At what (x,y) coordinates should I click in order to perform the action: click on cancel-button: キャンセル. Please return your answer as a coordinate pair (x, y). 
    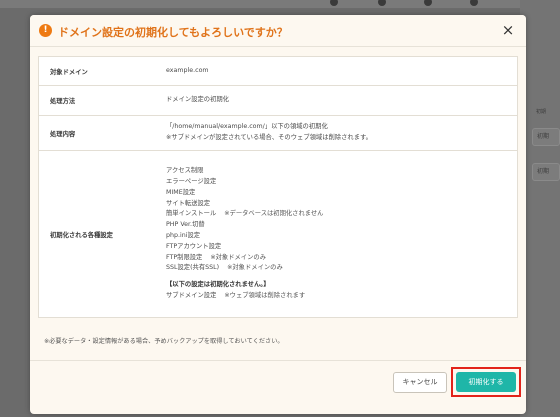
    Looking at the image, I should click on (420, 382).